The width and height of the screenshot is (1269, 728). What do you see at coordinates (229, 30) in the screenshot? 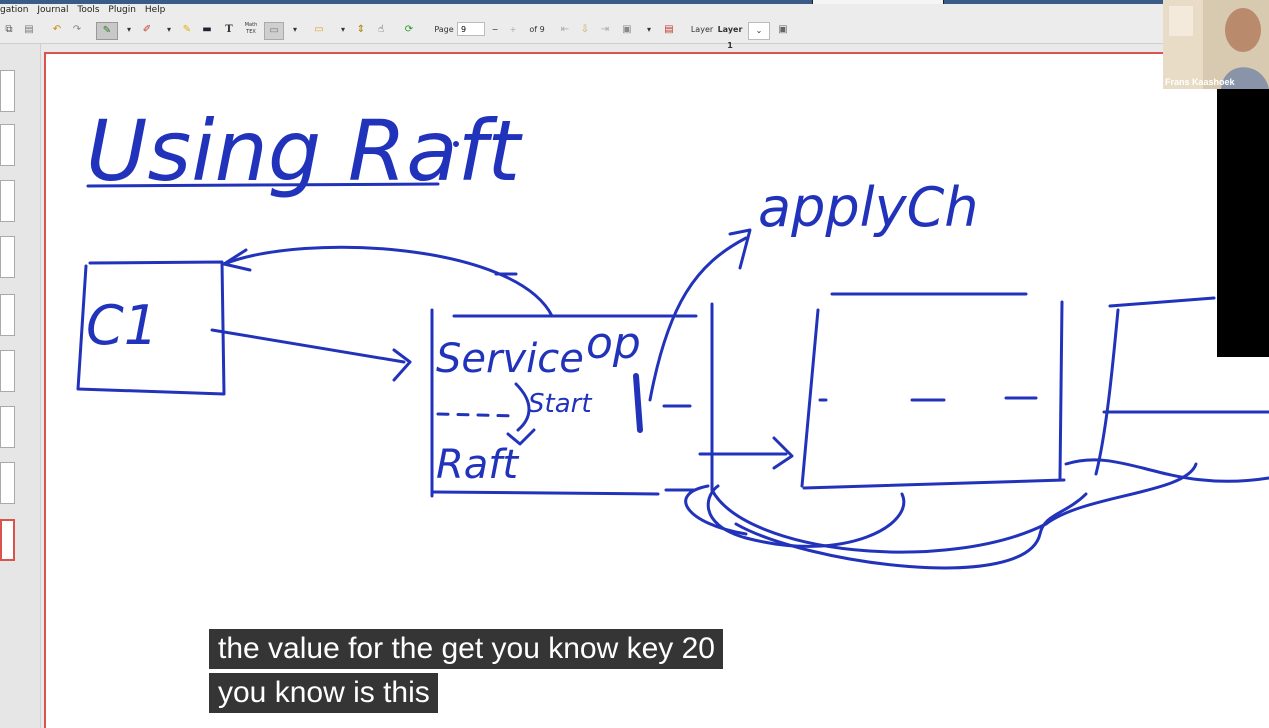
I see `text-tool-icon: T` at bounding box center [229, 30].